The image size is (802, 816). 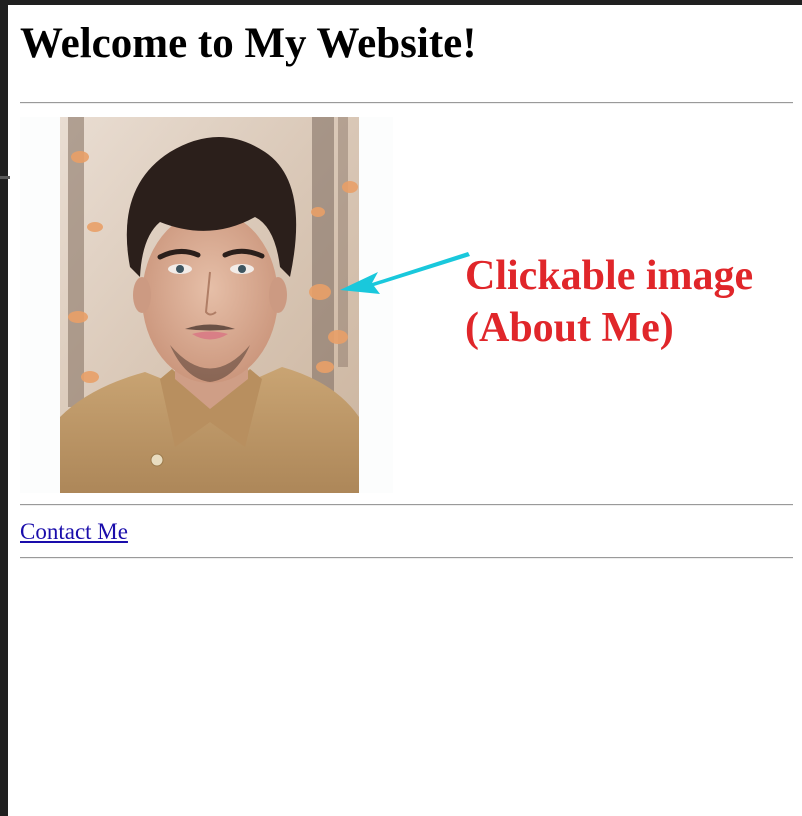 What do you see at coordinates (5, 177) in the screenshot?
I see `window-frame-notch` at bounding box center [5, 177].